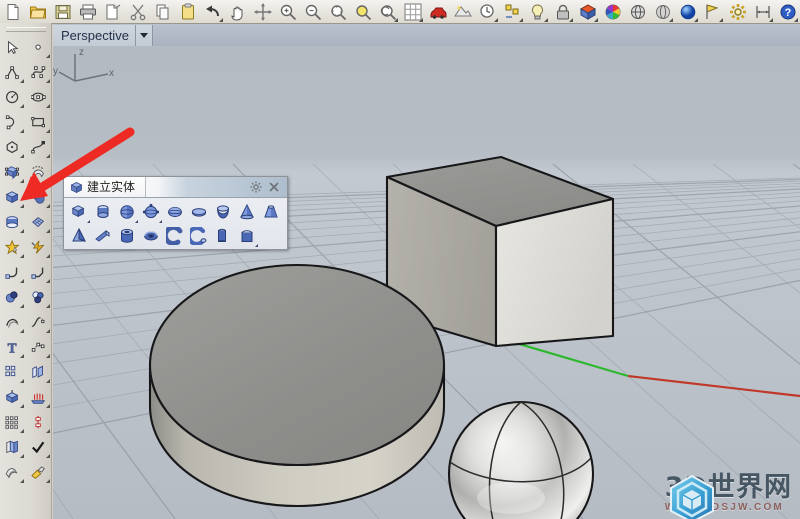  I want to click on undo-icon, so click(212, 12).